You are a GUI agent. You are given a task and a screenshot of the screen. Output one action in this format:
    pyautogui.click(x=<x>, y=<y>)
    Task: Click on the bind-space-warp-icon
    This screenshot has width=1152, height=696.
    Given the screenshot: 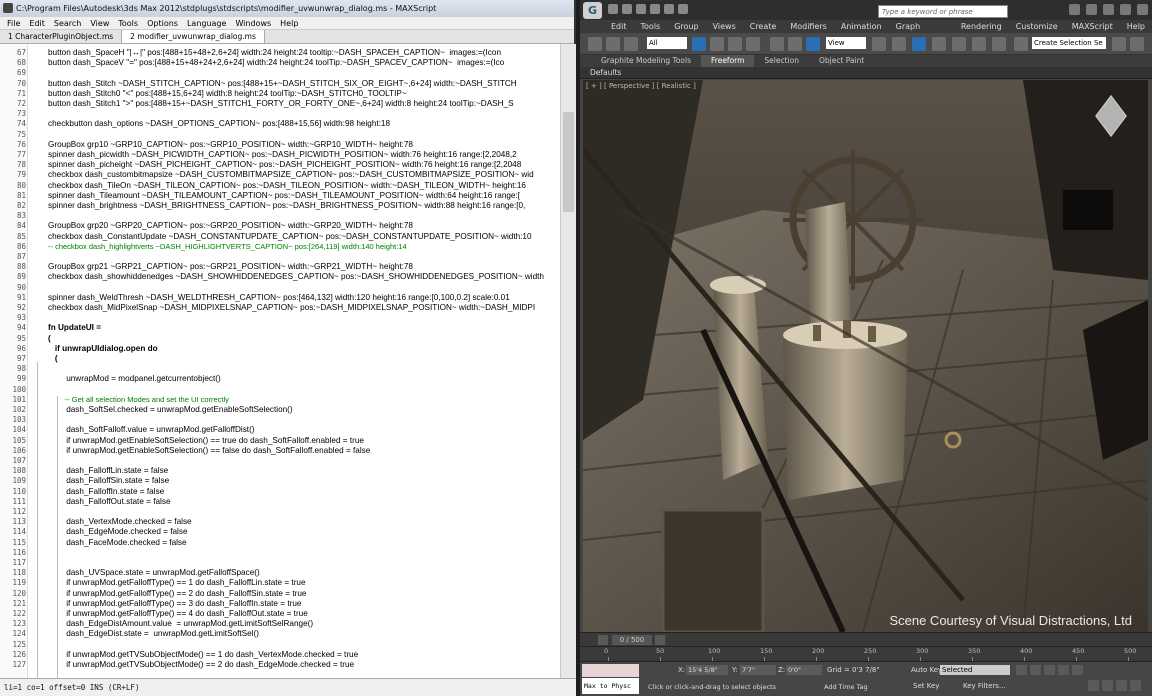 What is the action you would take?
    pyautogui.click(x=631, y=44)
    